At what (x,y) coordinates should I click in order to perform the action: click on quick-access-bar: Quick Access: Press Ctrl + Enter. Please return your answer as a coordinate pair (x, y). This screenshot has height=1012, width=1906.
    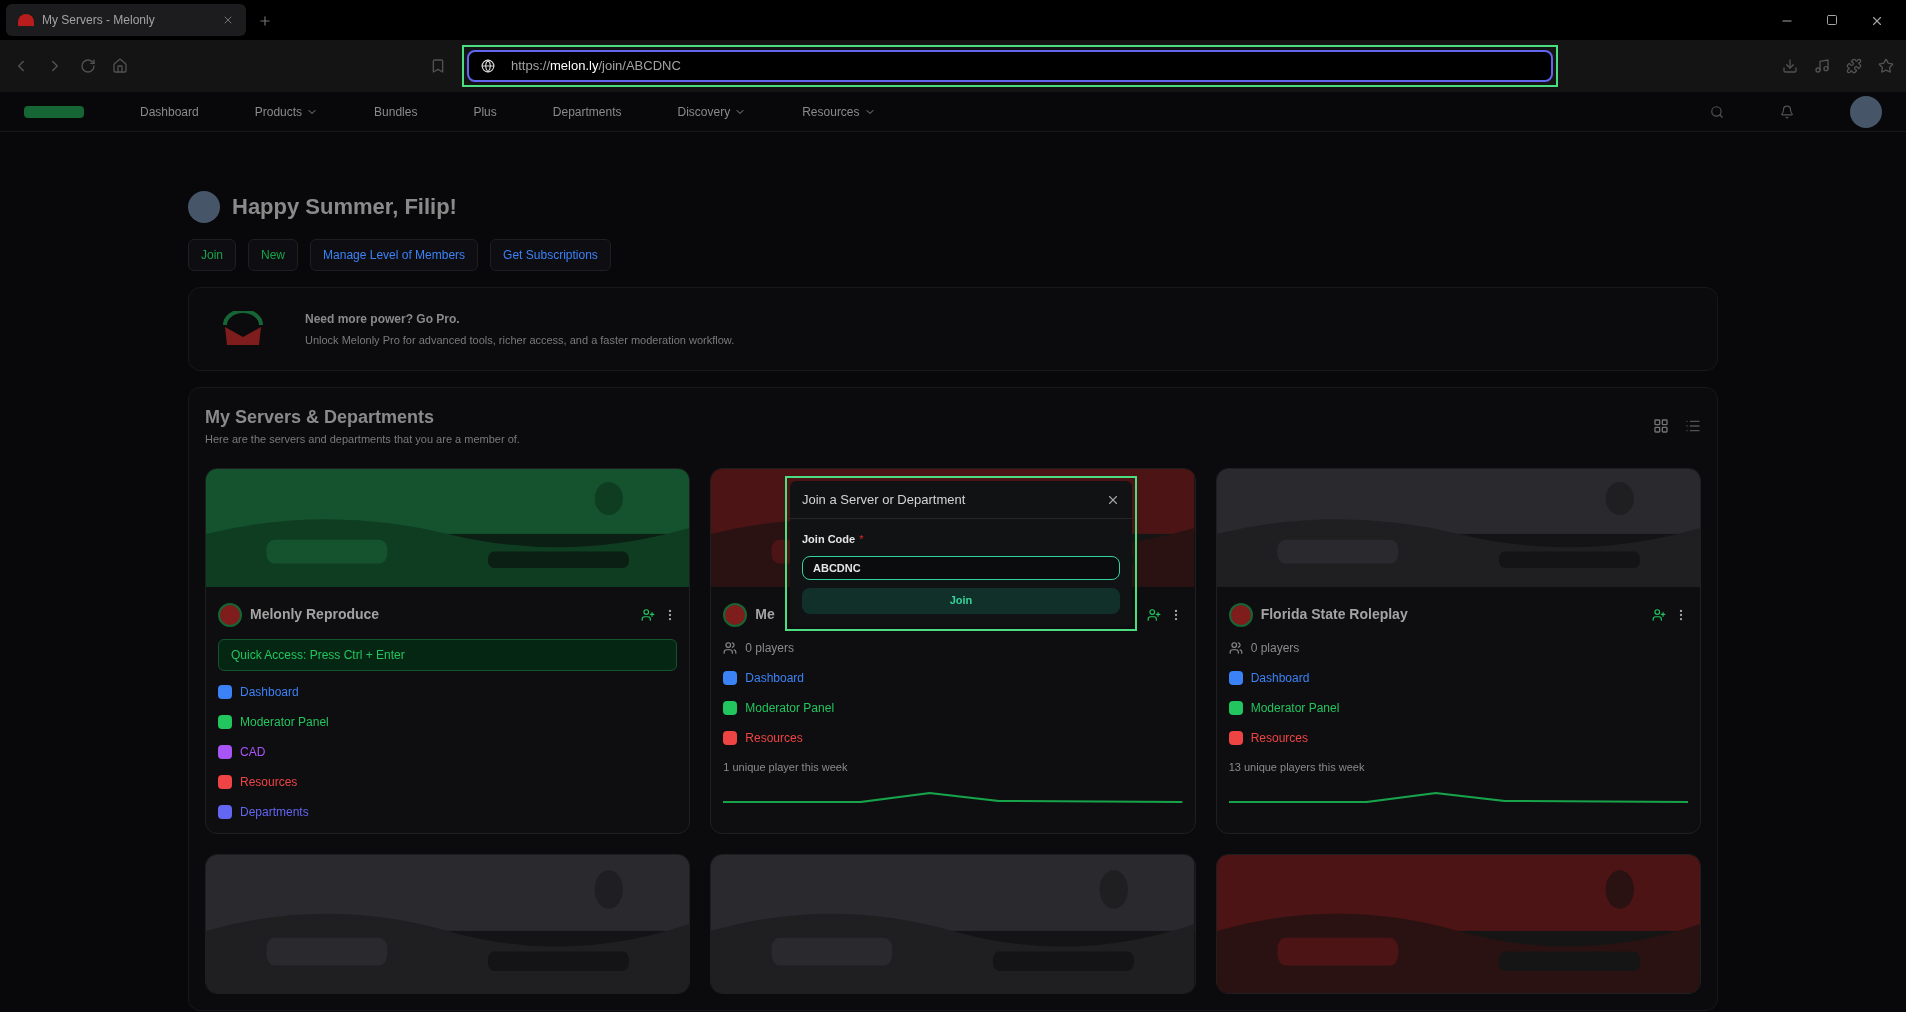
    Looking at the image, I should click on (448, 654).